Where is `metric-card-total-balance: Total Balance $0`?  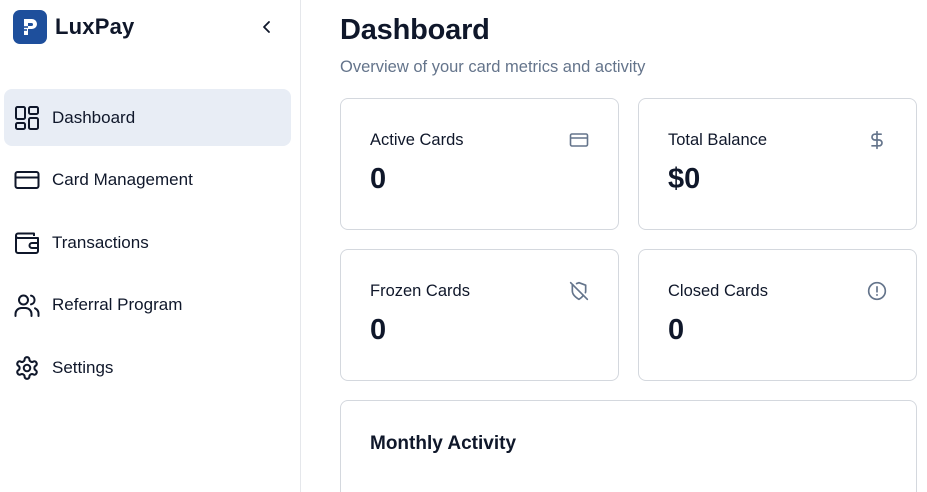 metric-card-total-balance: Total Balance $0 is located at coordinates (777, 164).